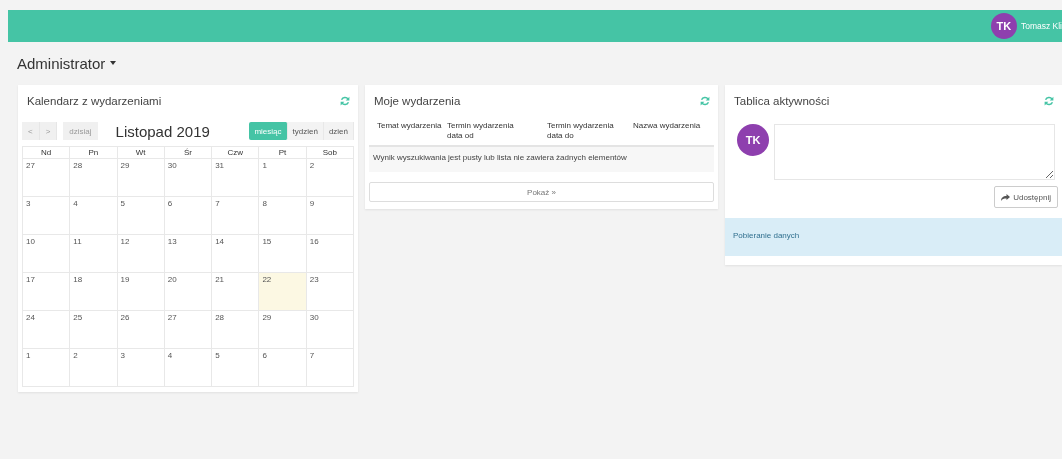  What do you see at coordinates (162, 131) in the screenshot?
I see `month-title: Listopad 2019` at bounding box center [162, 131].